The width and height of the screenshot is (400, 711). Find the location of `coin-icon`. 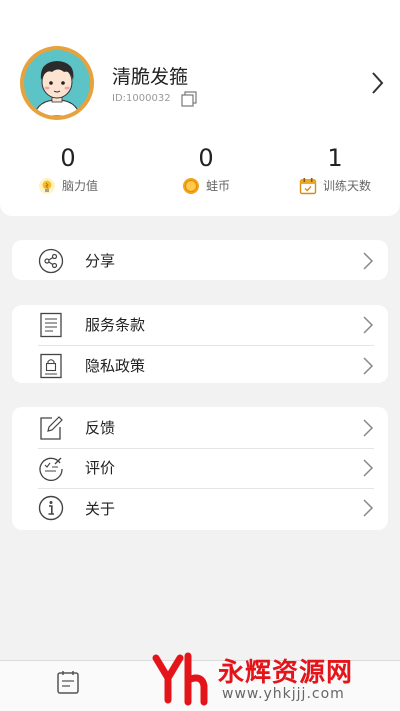

coin-icon is located at coordinates (190, 186).